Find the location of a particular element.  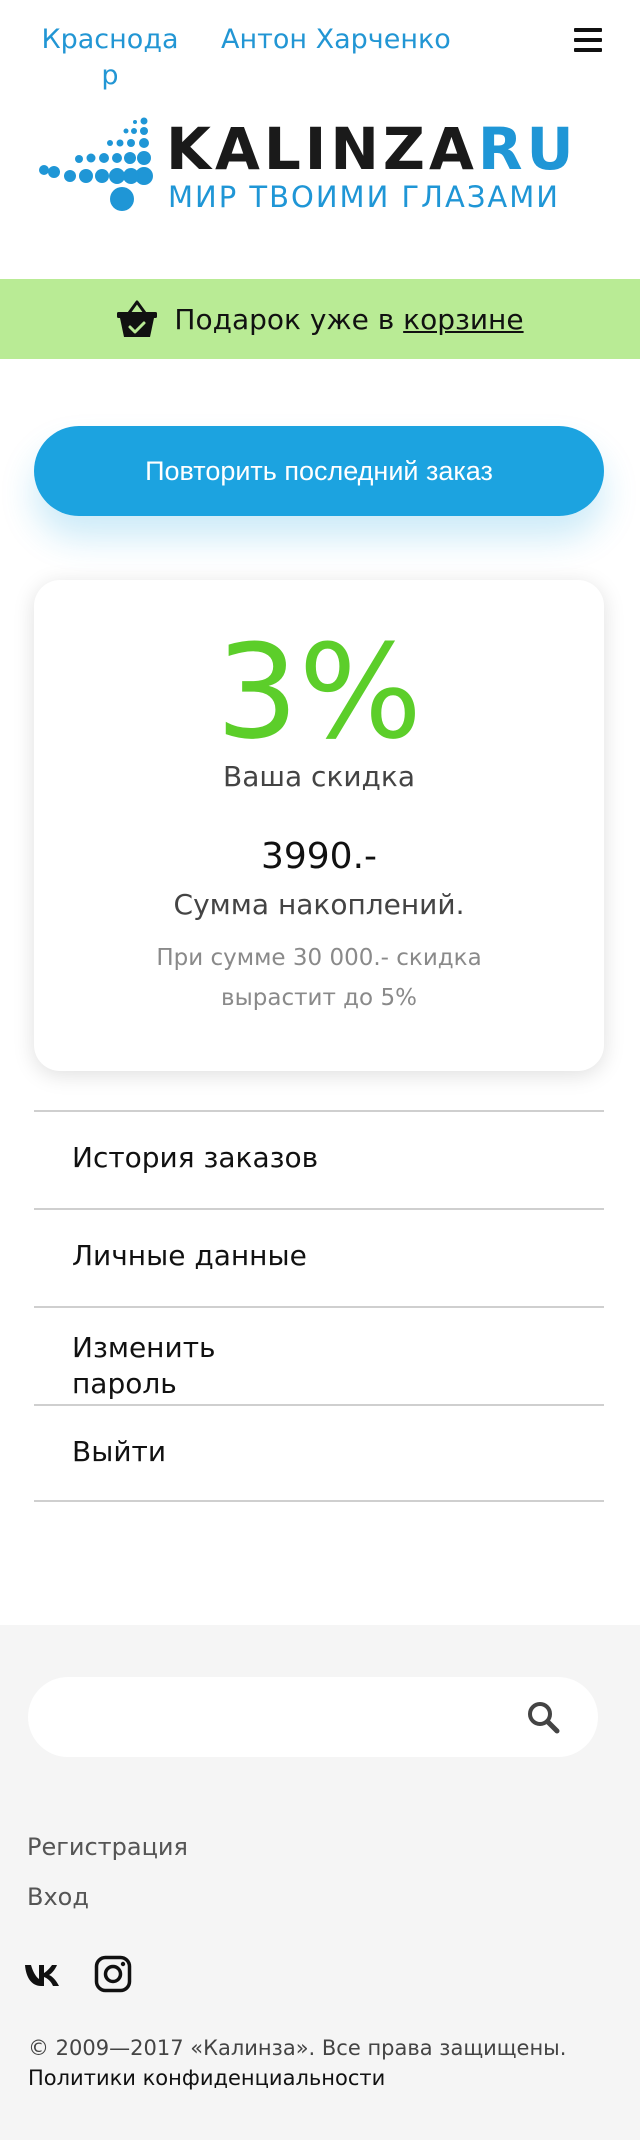

menu-item-label: Личные данные is located at coordinates (189, 1255).